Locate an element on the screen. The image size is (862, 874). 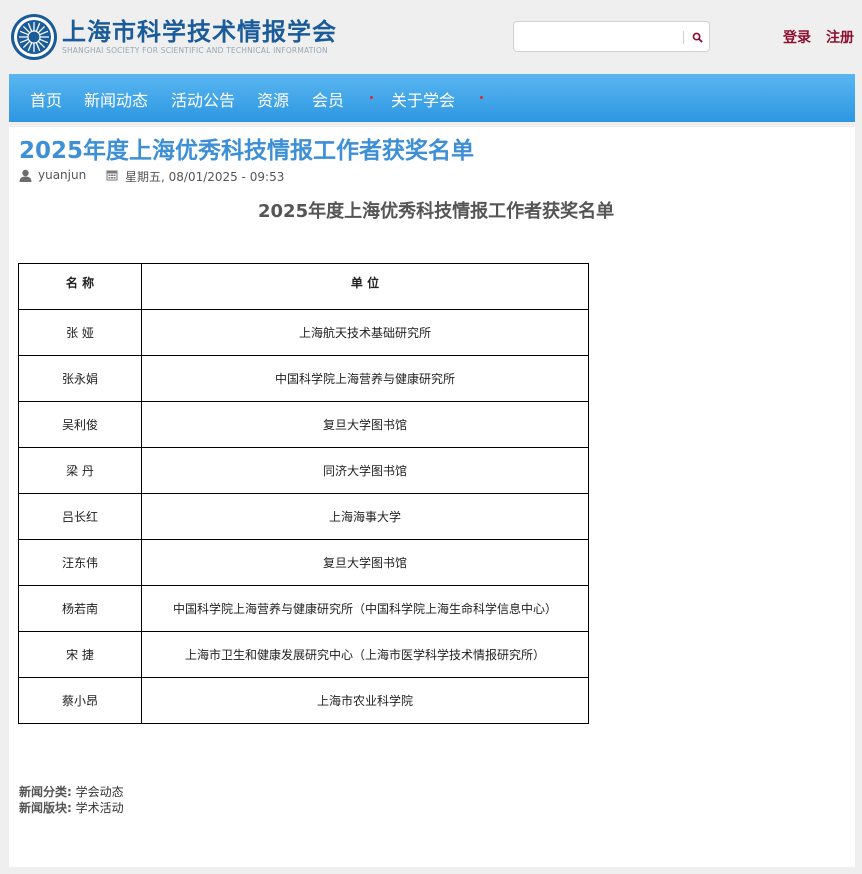
table-cell-name: 宋 捷 is located at coordinates (80, 654).